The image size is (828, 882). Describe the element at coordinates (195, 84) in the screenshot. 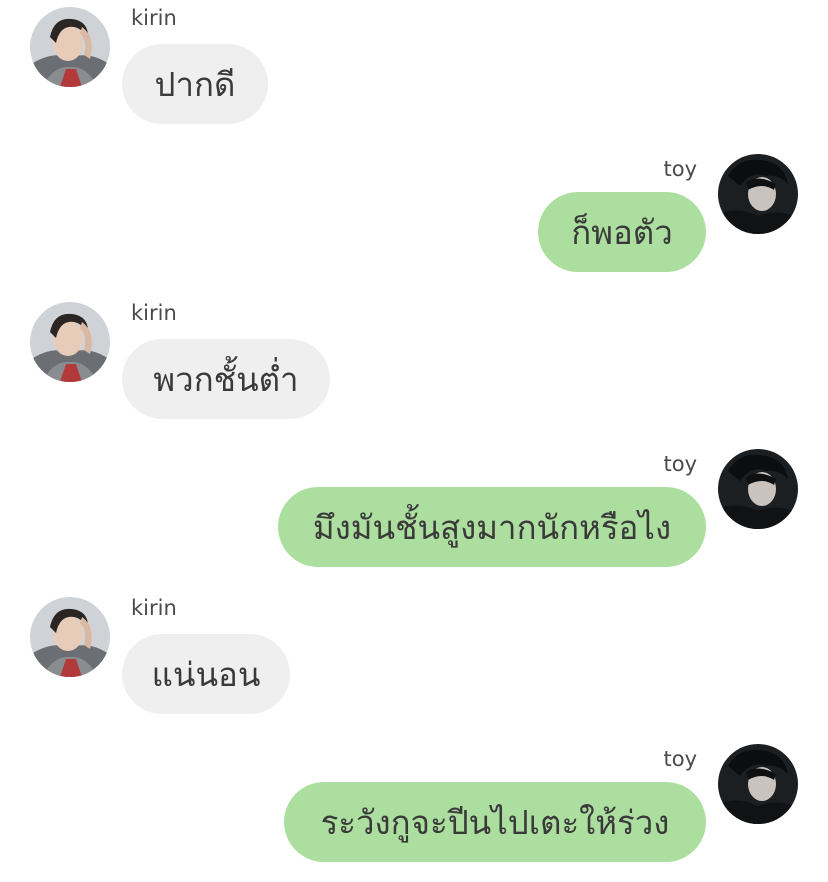

I see `message-bubble: ปากดี` at that location.